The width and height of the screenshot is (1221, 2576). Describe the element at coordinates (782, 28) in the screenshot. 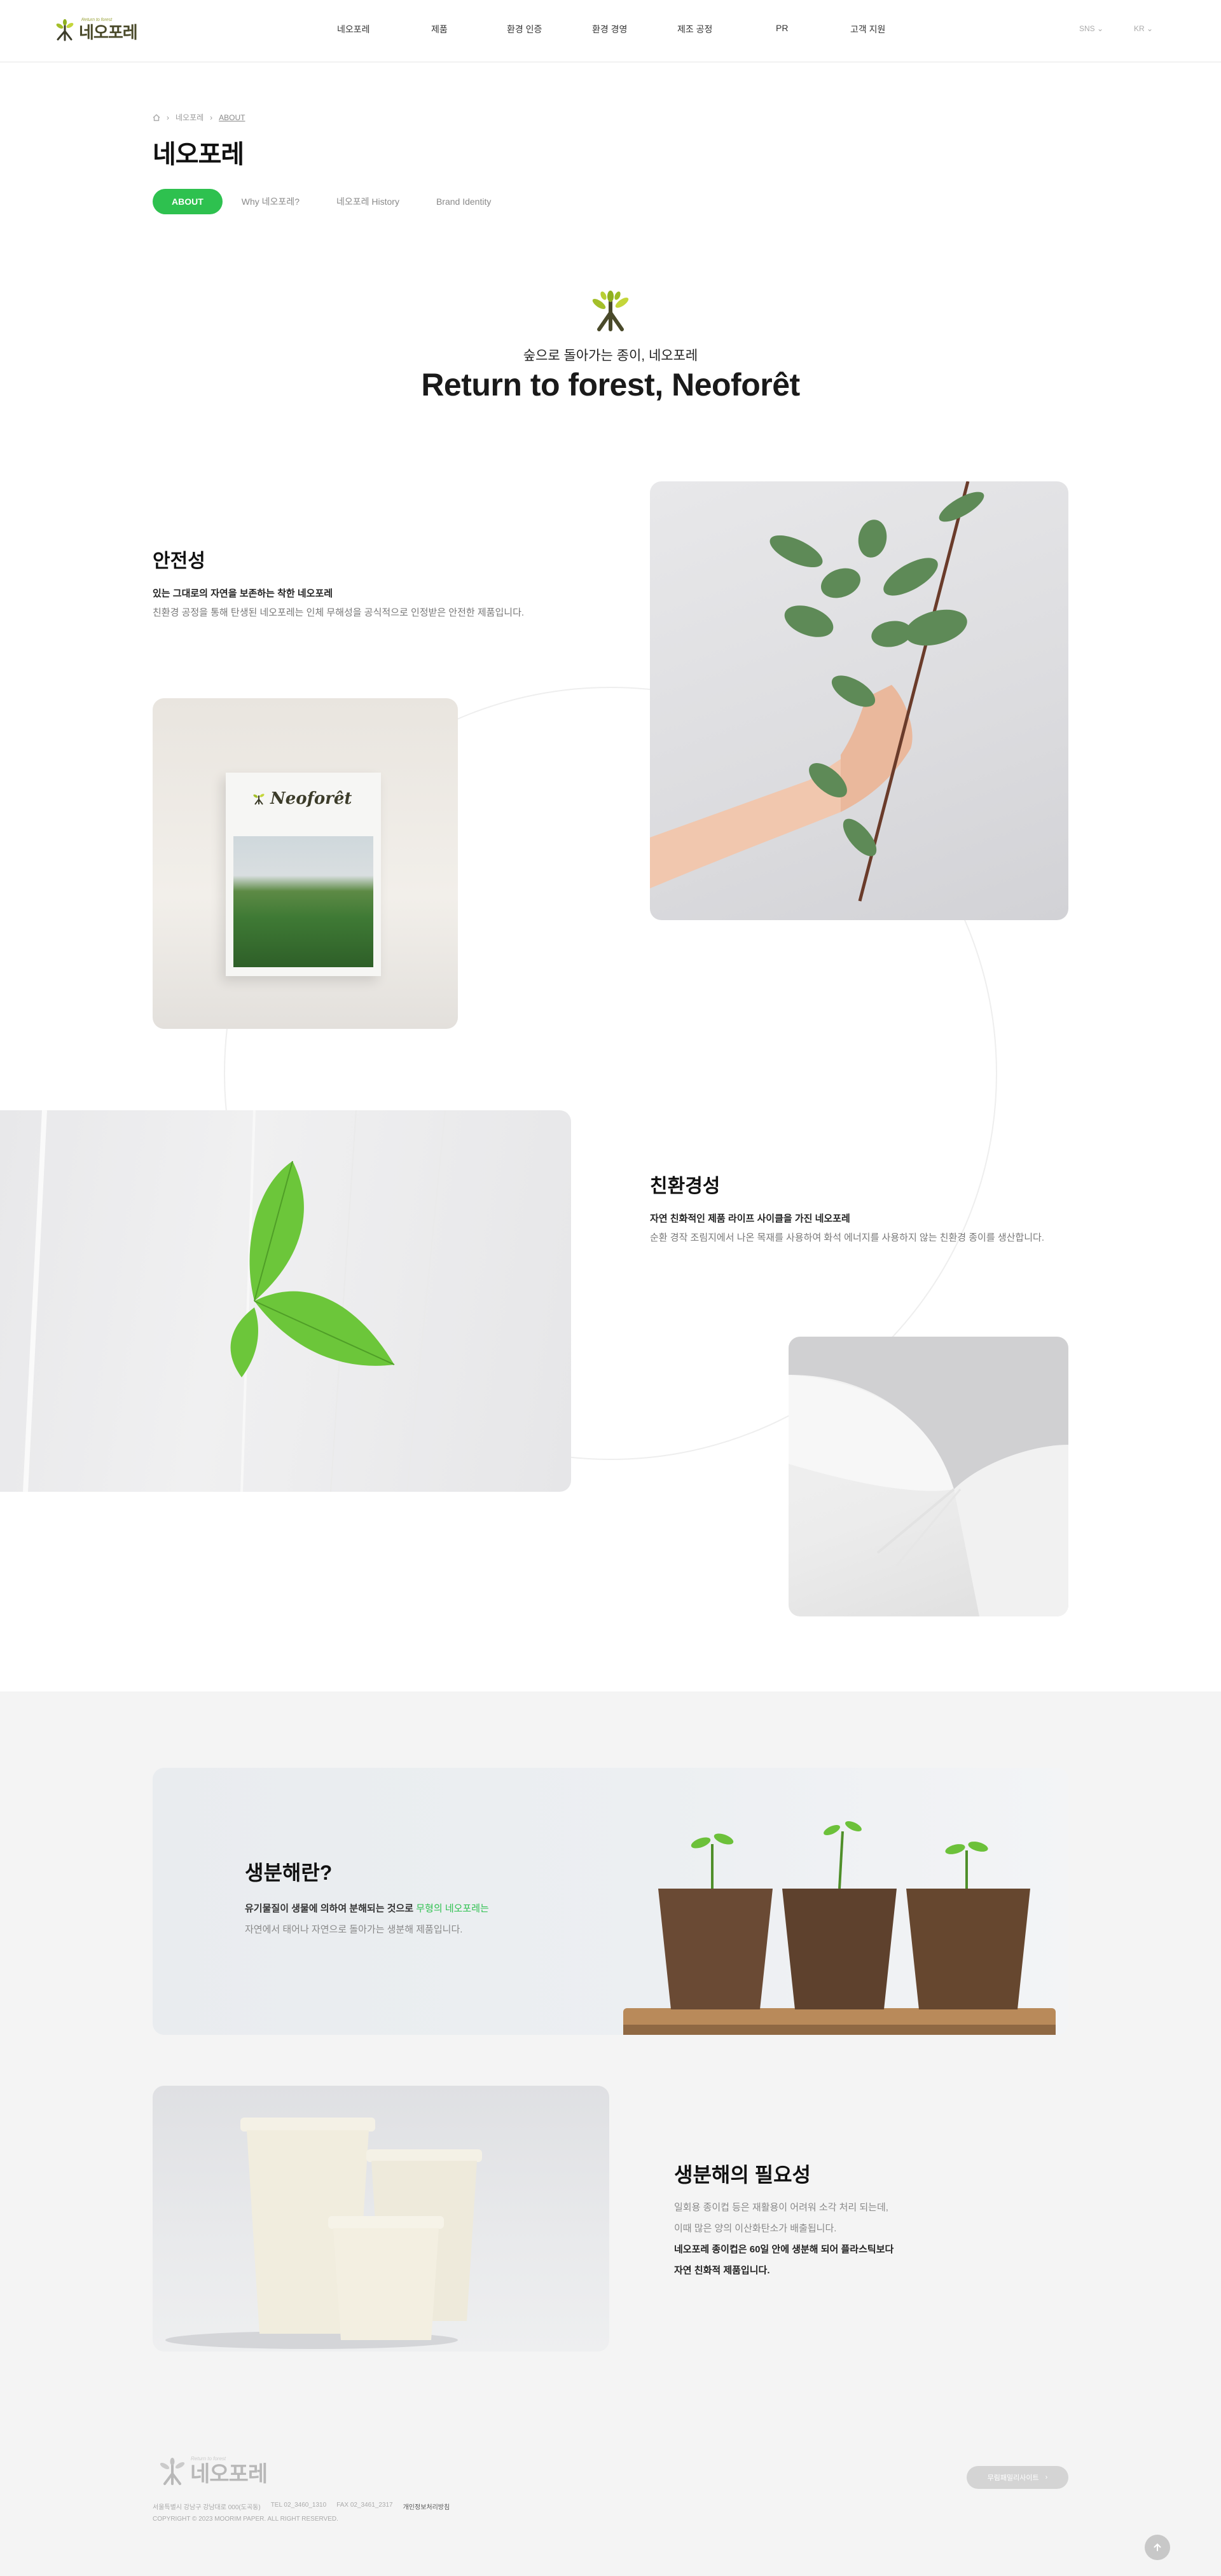

I see `nav-pr: PR` at that location.